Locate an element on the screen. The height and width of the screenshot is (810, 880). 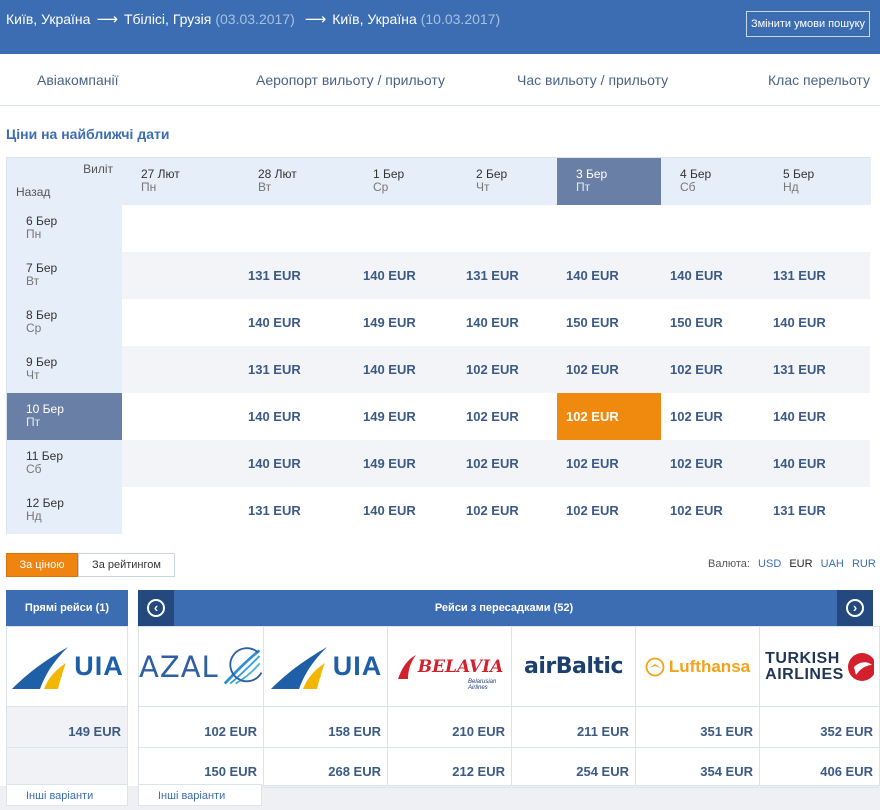
transfer-price: 254 EUR is located at coordinates (602, 771).